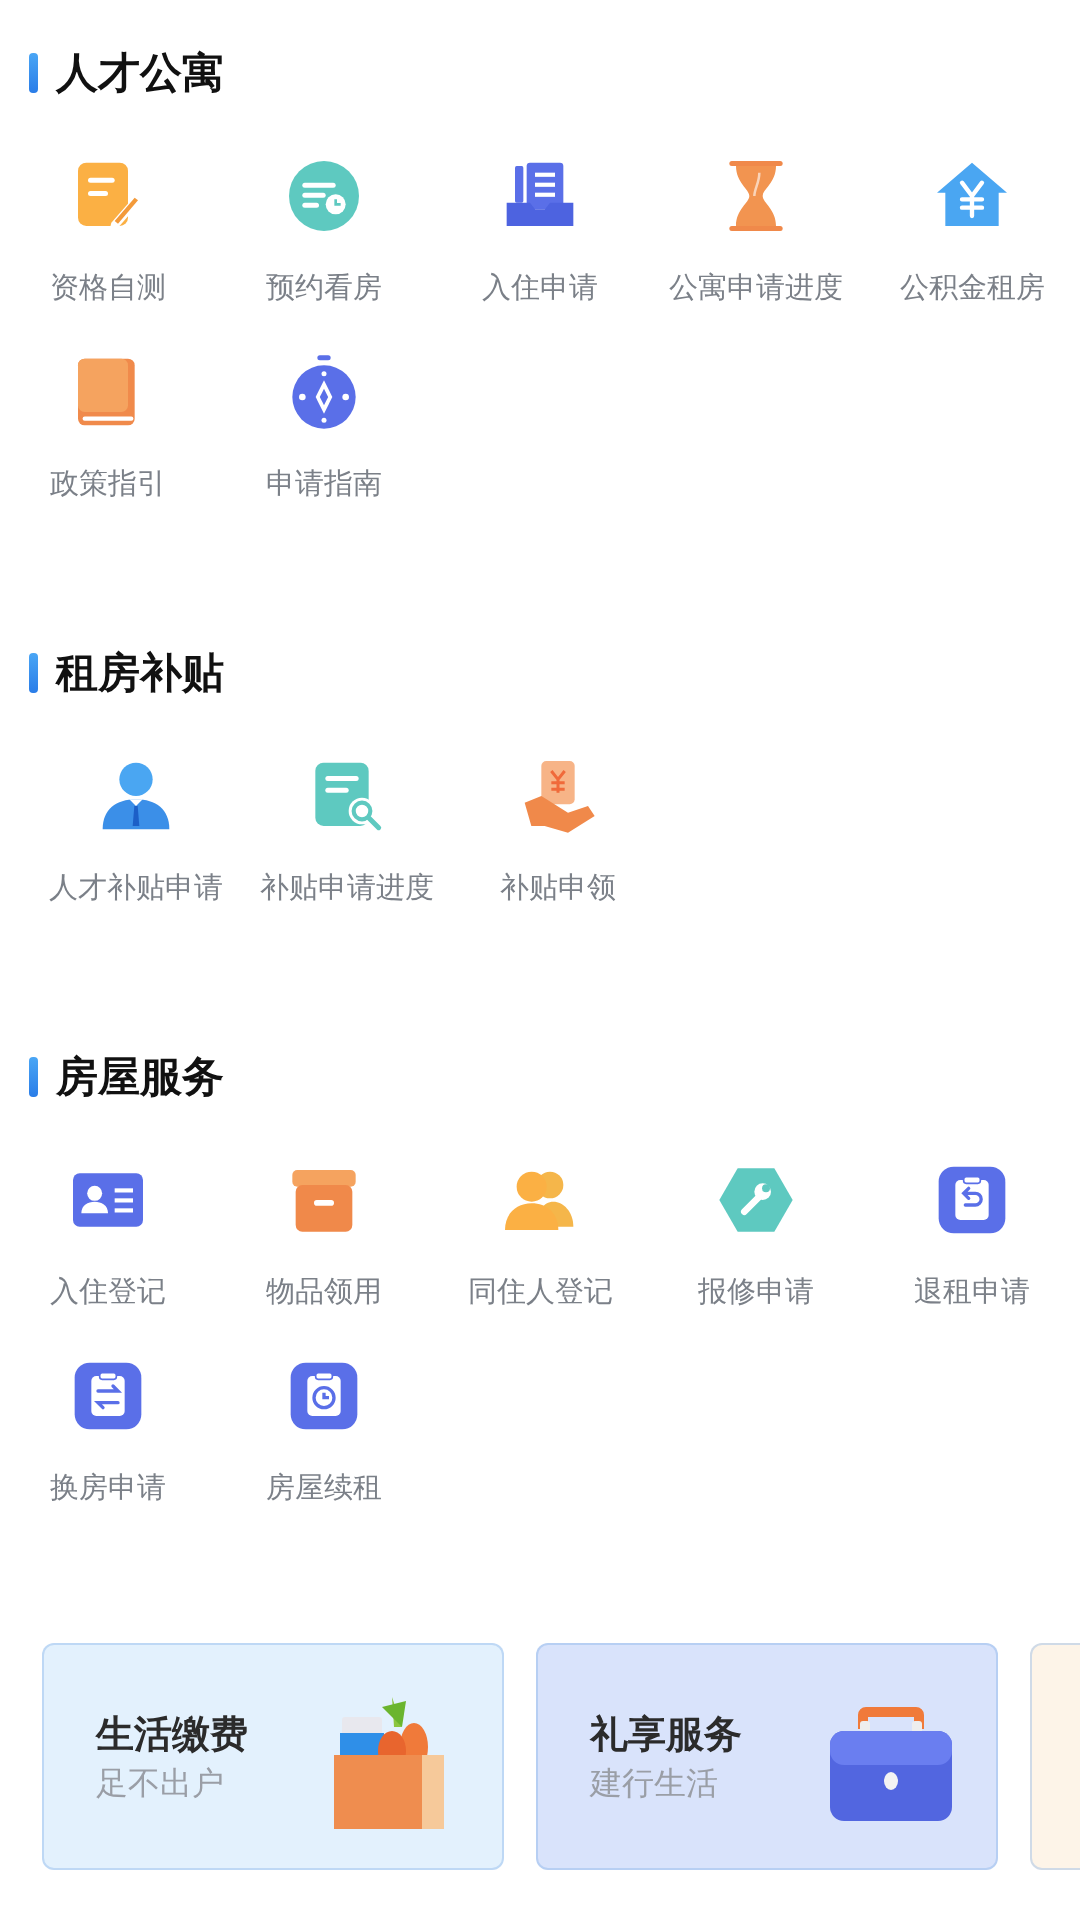 This screenshot has width=1080, height=1920. What do you see at coordinates (324, 483) in the screenshot?
I see `service-label: 申请指南` at bounding box center [324, 483].